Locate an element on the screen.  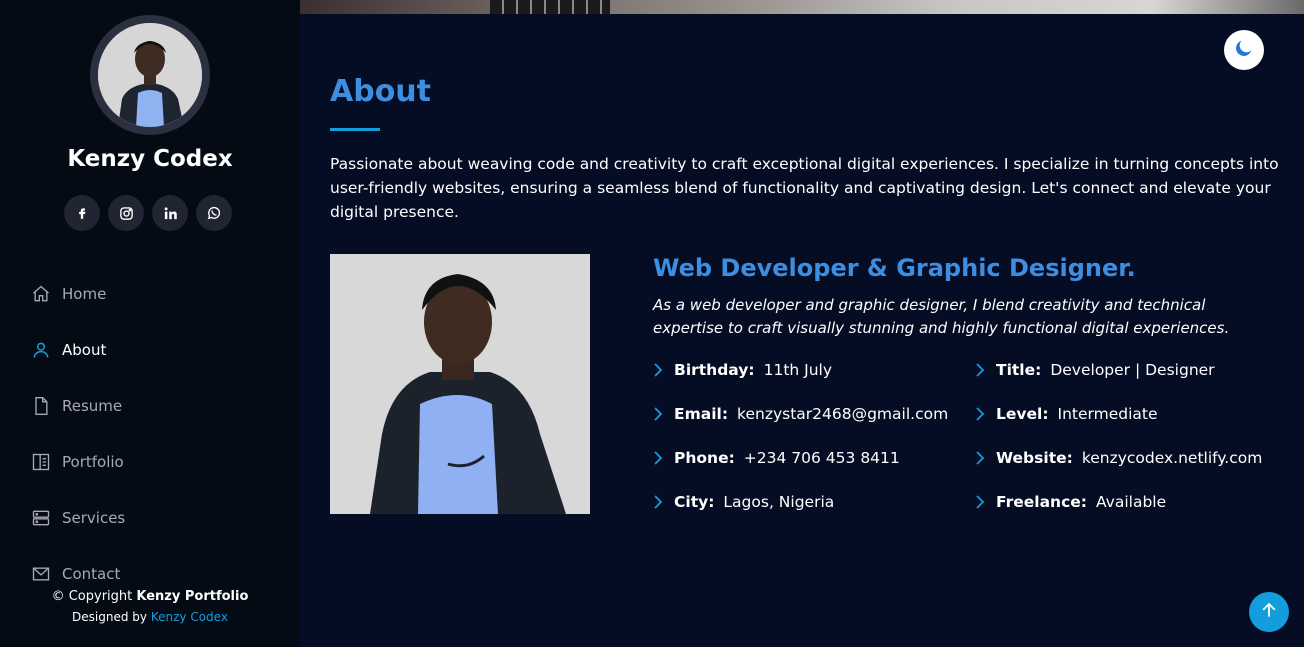
sidebar-item-label: Home is located at coordinates (84, 294).